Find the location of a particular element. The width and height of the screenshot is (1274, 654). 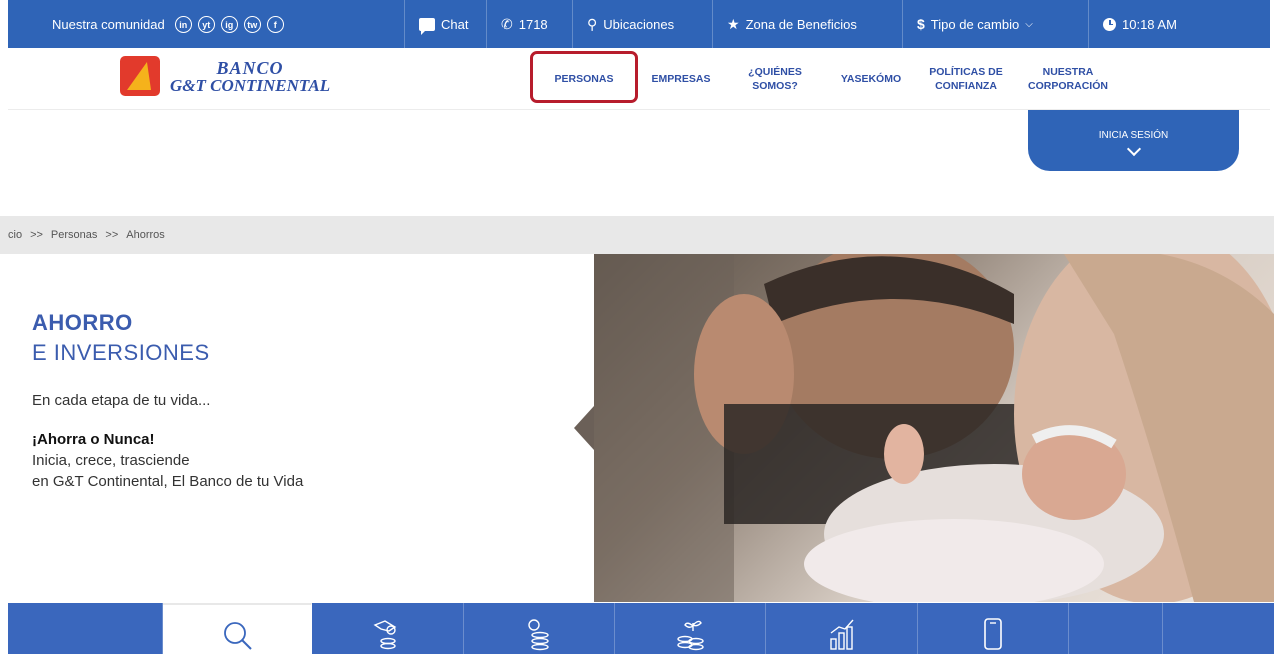

twitter-icon: tw is located at coordinates (252, 24).